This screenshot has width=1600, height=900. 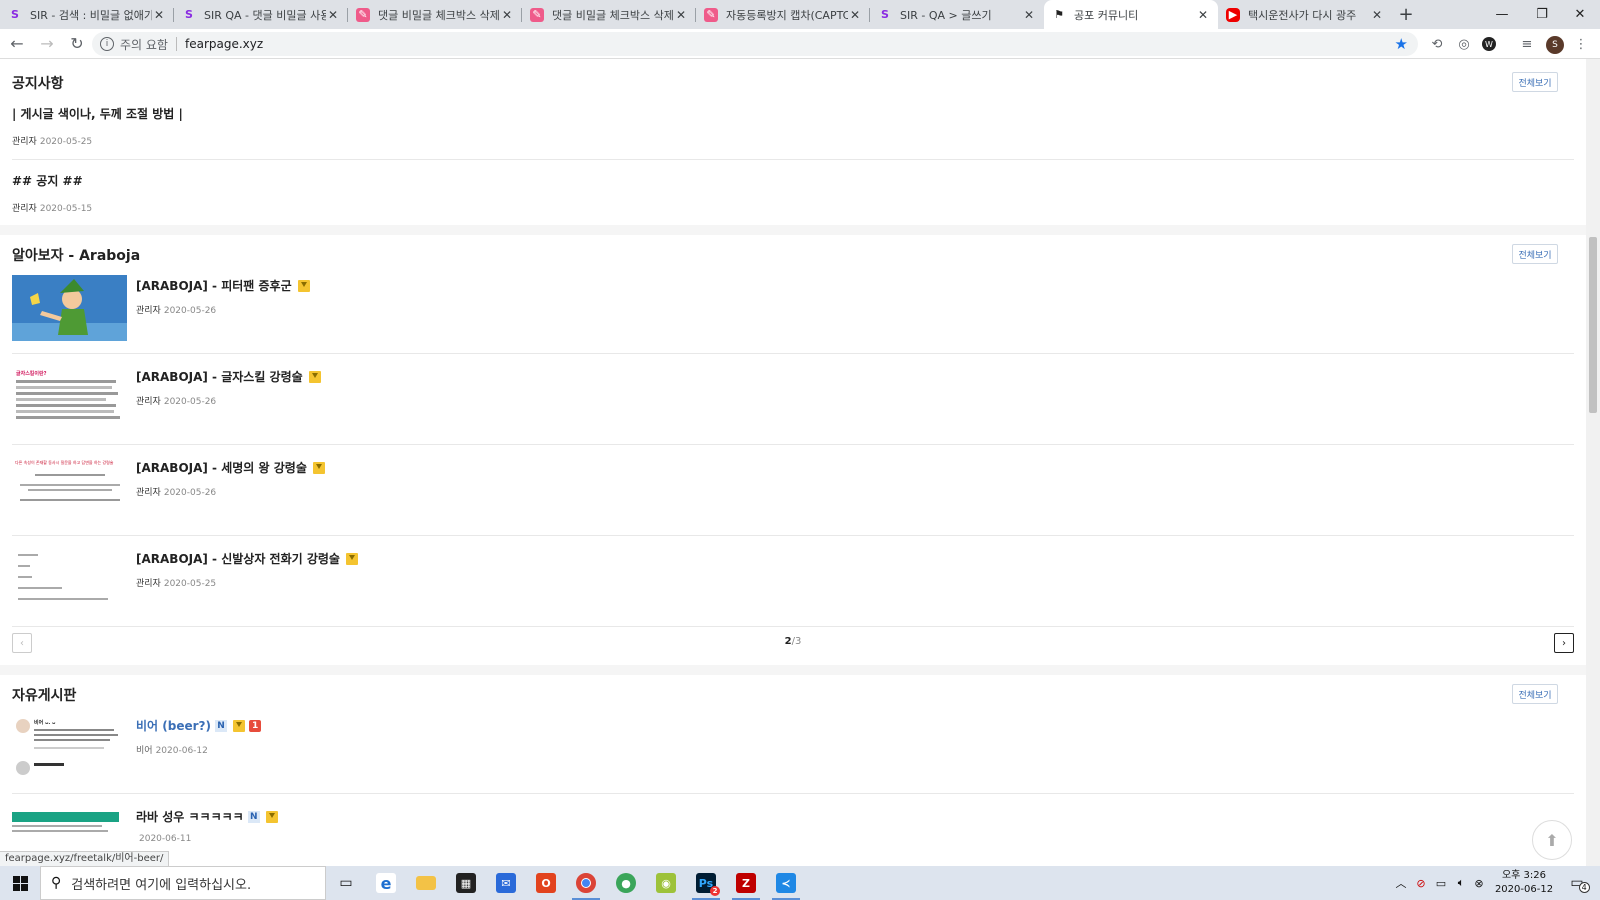 What do you see at coordinates (786, 883) in the screenshot?
I see `vscode-icon: ≺` at bounding box center [786, 883].